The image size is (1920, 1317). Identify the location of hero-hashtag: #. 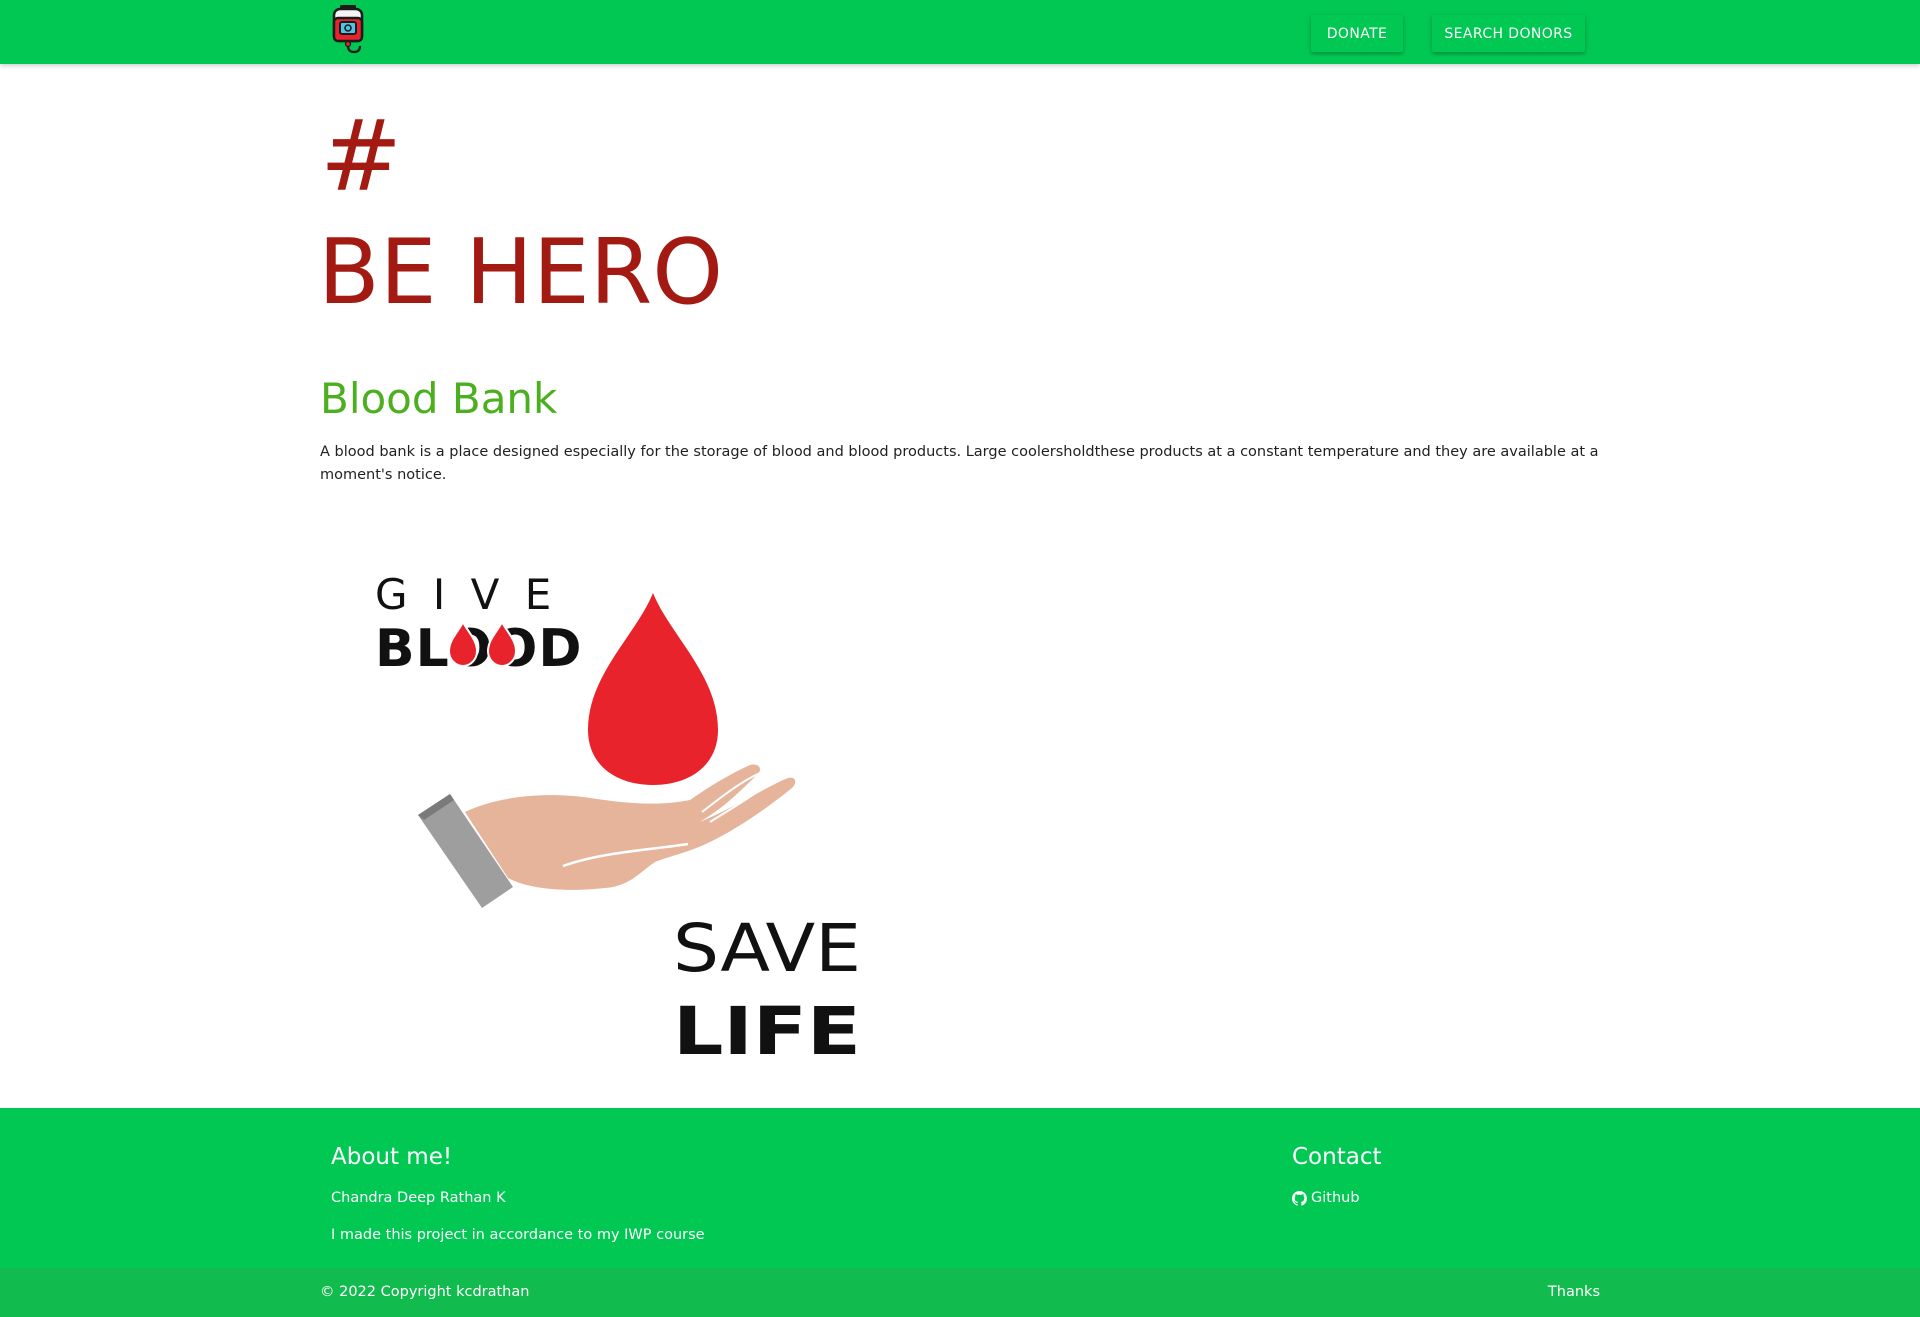
(361, 157).